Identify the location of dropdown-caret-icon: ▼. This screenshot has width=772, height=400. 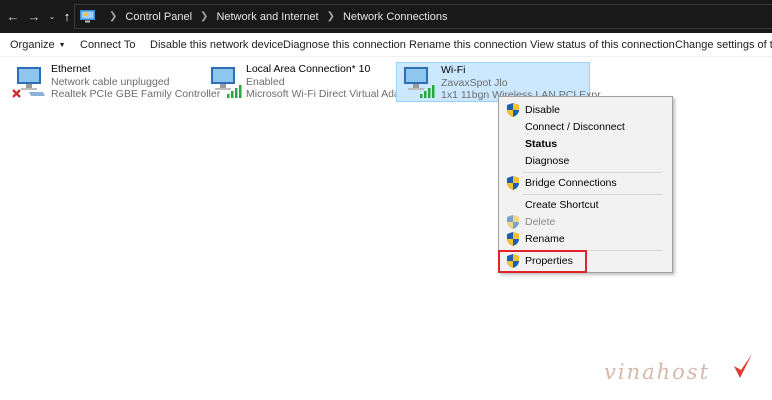
(62, 45).